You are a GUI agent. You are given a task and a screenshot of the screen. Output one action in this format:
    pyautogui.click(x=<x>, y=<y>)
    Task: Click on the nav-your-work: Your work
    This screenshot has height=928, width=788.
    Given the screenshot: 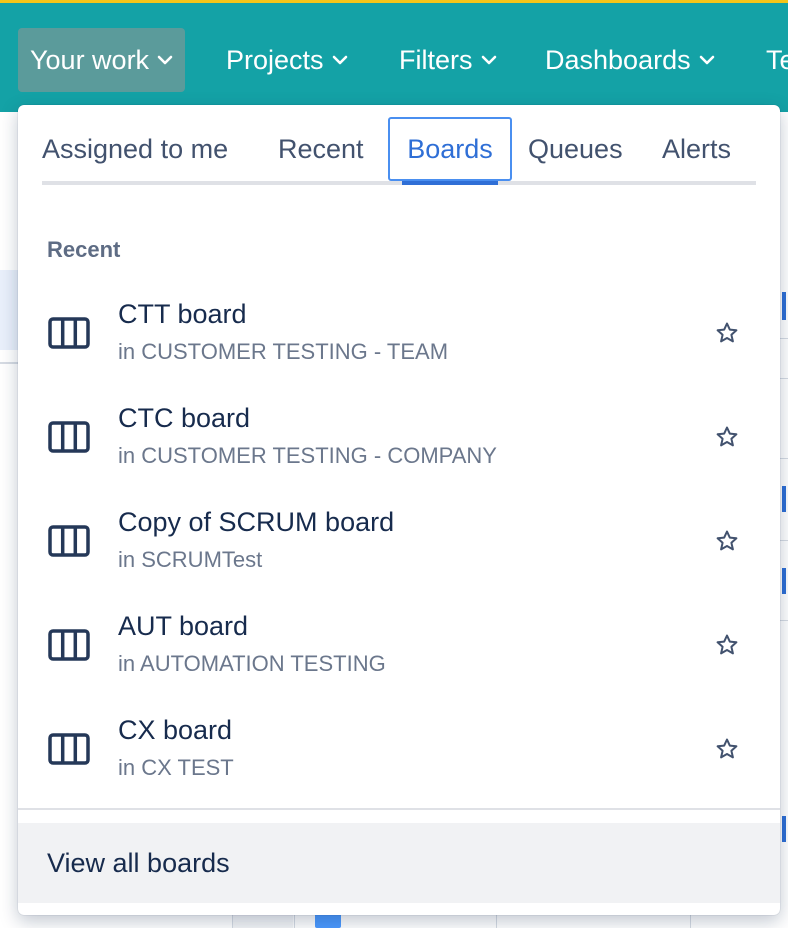 What is the action you would take?
    pyautogui.click(x=102, y=60)
    